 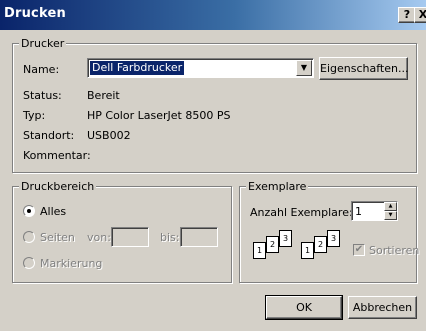 What do you see at coordinates (298, 248) in the screenshot?
I see `collate-illustration: 1 2 3 1 2 3` at bounding box center [298, 248].